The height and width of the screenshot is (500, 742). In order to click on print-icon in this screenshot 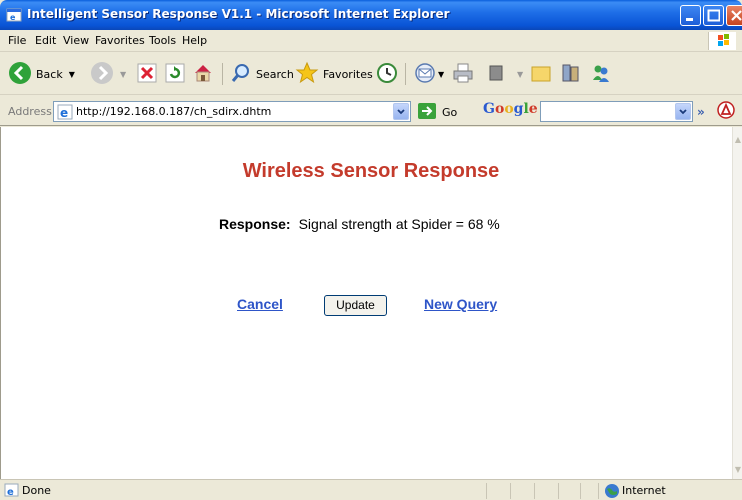, I will do `click(463, 74)`.